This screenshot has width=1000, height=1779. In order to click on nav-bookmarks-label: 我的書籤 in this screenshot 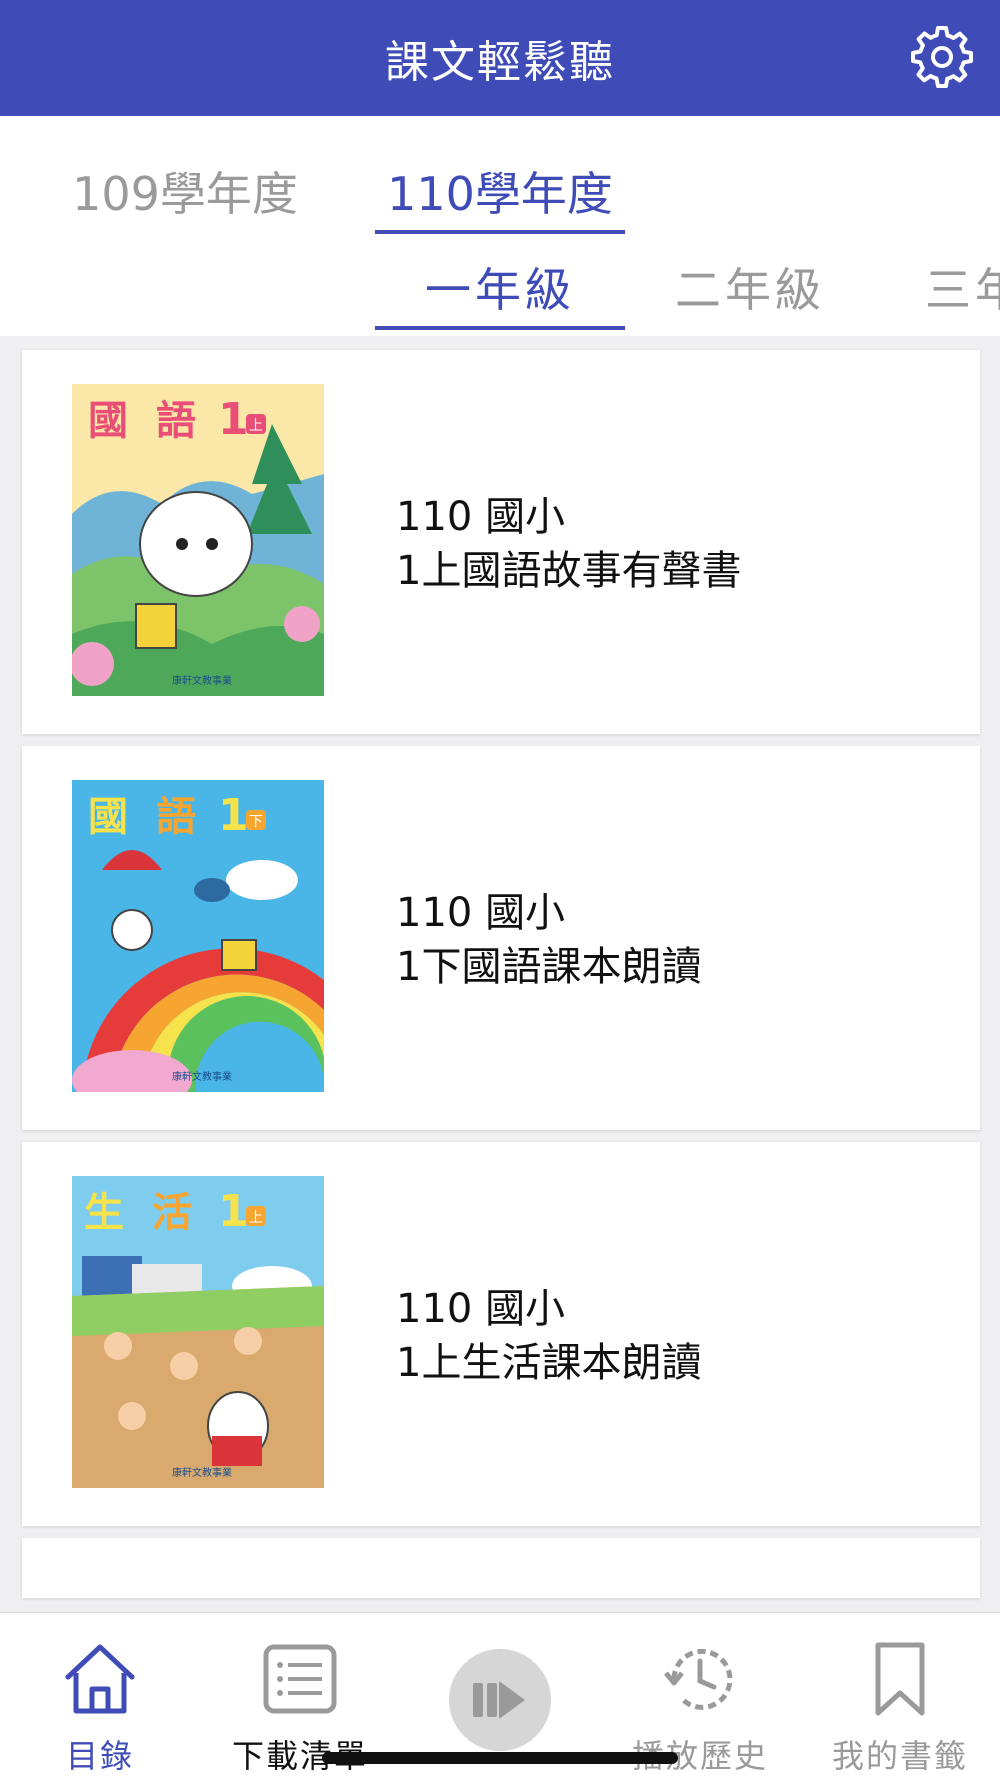, I will do `click(899, 1756)`.